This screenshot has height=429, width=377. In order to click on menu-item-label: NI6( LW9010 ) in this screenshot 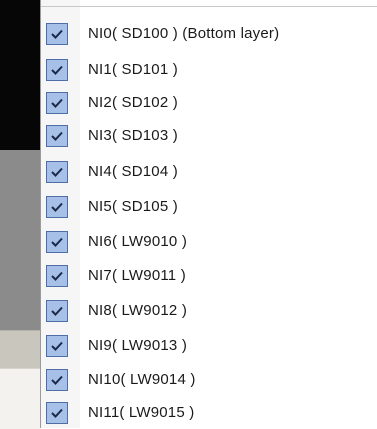, I will do `click(138, 241)`.